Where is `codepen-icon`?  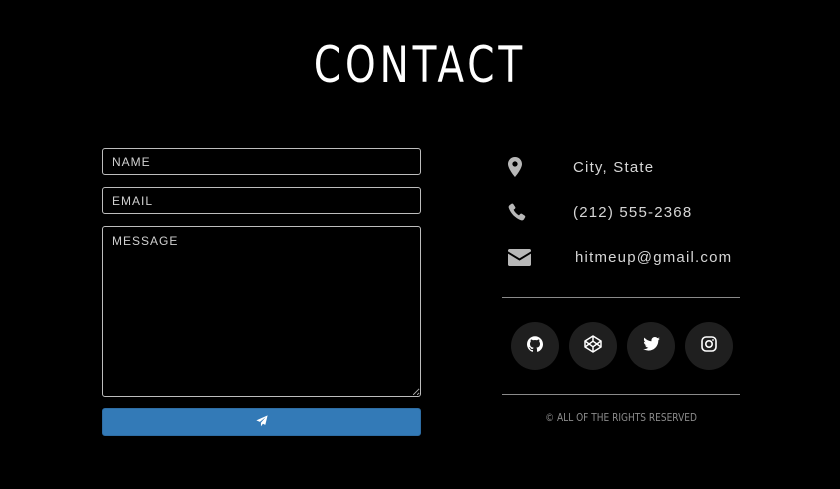
codepen-icon is located at coordinates (593, 346).